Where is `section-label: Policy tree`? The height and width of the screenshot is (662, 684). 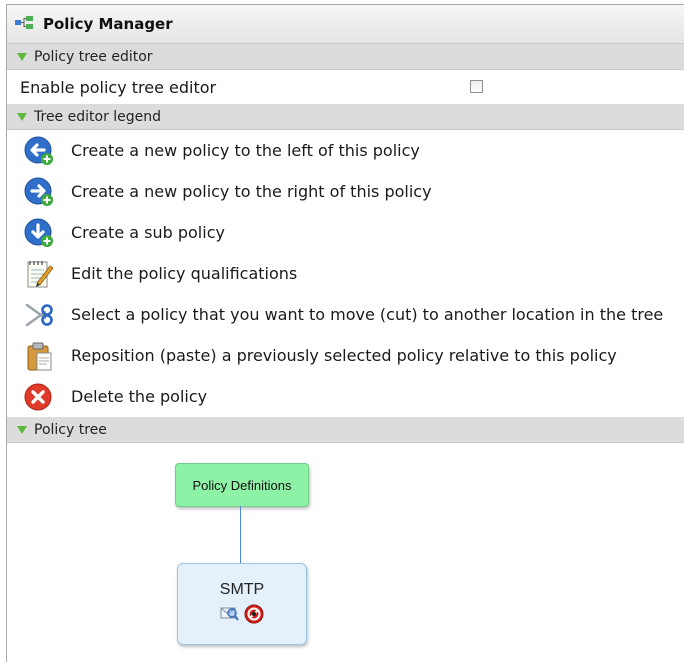 section-label: Policy tree is located at coordinates (70, 429).